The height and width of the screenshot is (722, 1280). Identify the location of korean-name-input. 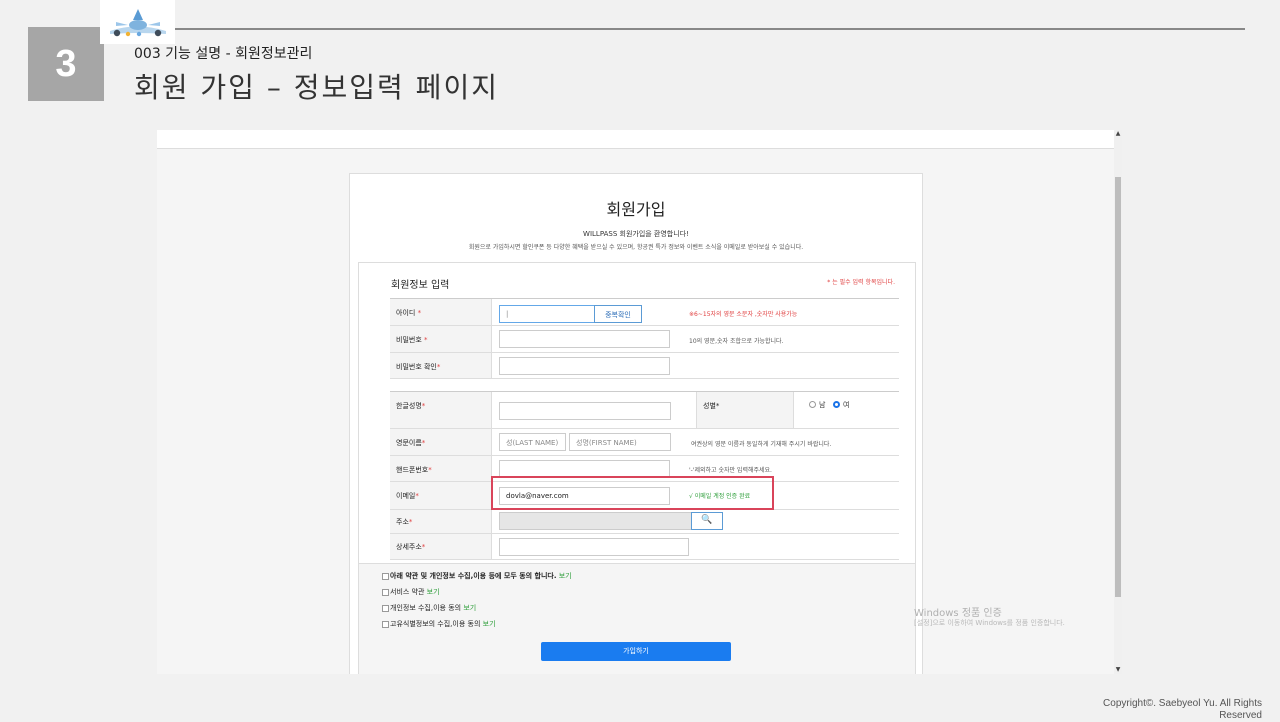
(585, 411).